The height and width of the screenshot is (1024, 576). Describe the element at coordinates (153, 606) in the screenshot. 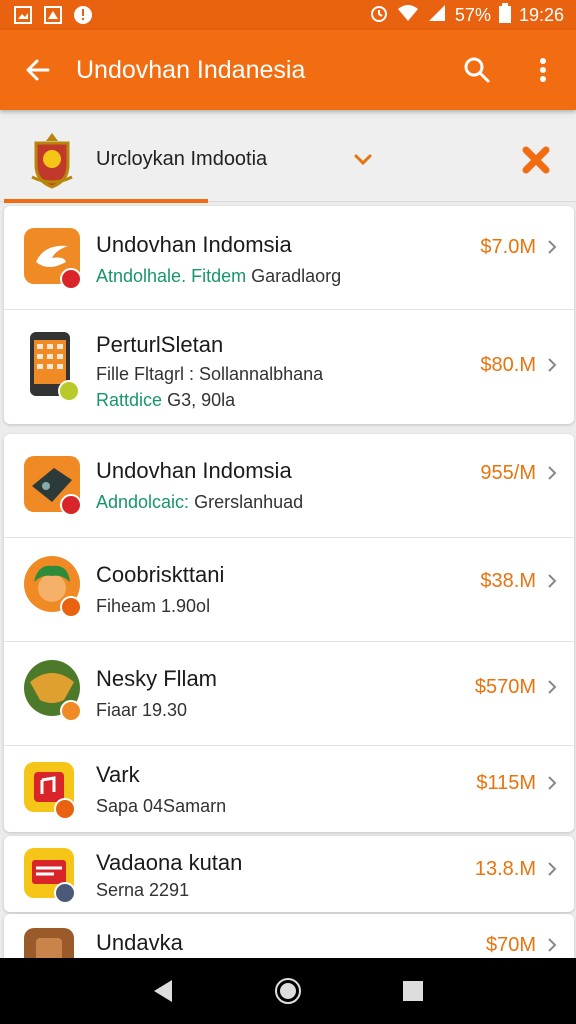

I see `row-subtitle: Fiheam 1.90ol` at that location.